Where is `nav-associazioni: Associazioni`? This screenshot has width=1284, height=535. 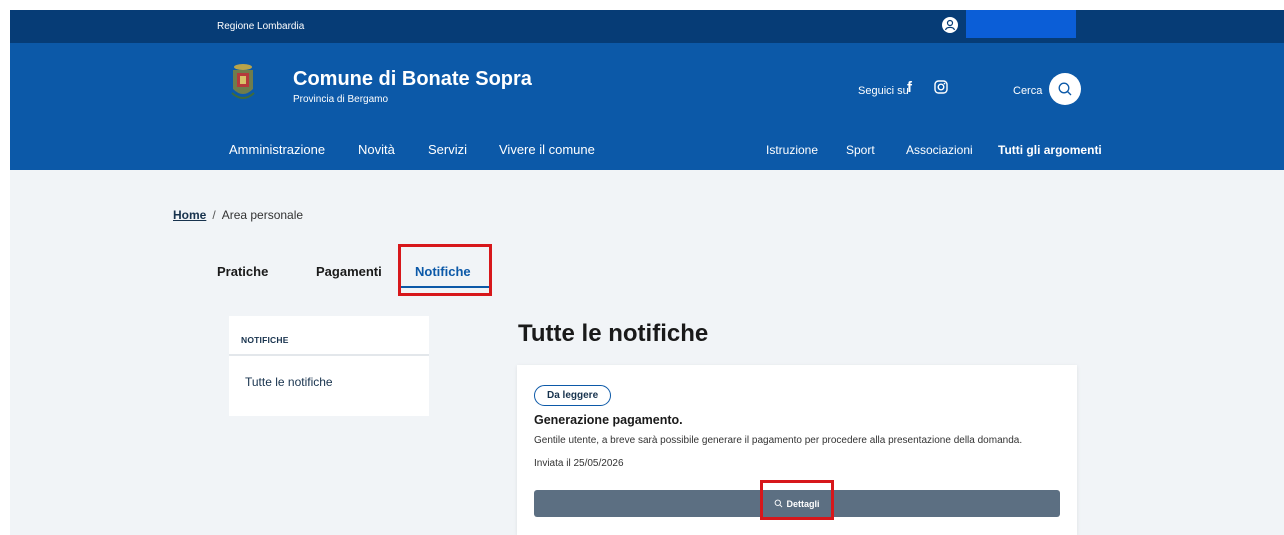
nav-associazioni: Associazioni is located at coordinates (939, 150).